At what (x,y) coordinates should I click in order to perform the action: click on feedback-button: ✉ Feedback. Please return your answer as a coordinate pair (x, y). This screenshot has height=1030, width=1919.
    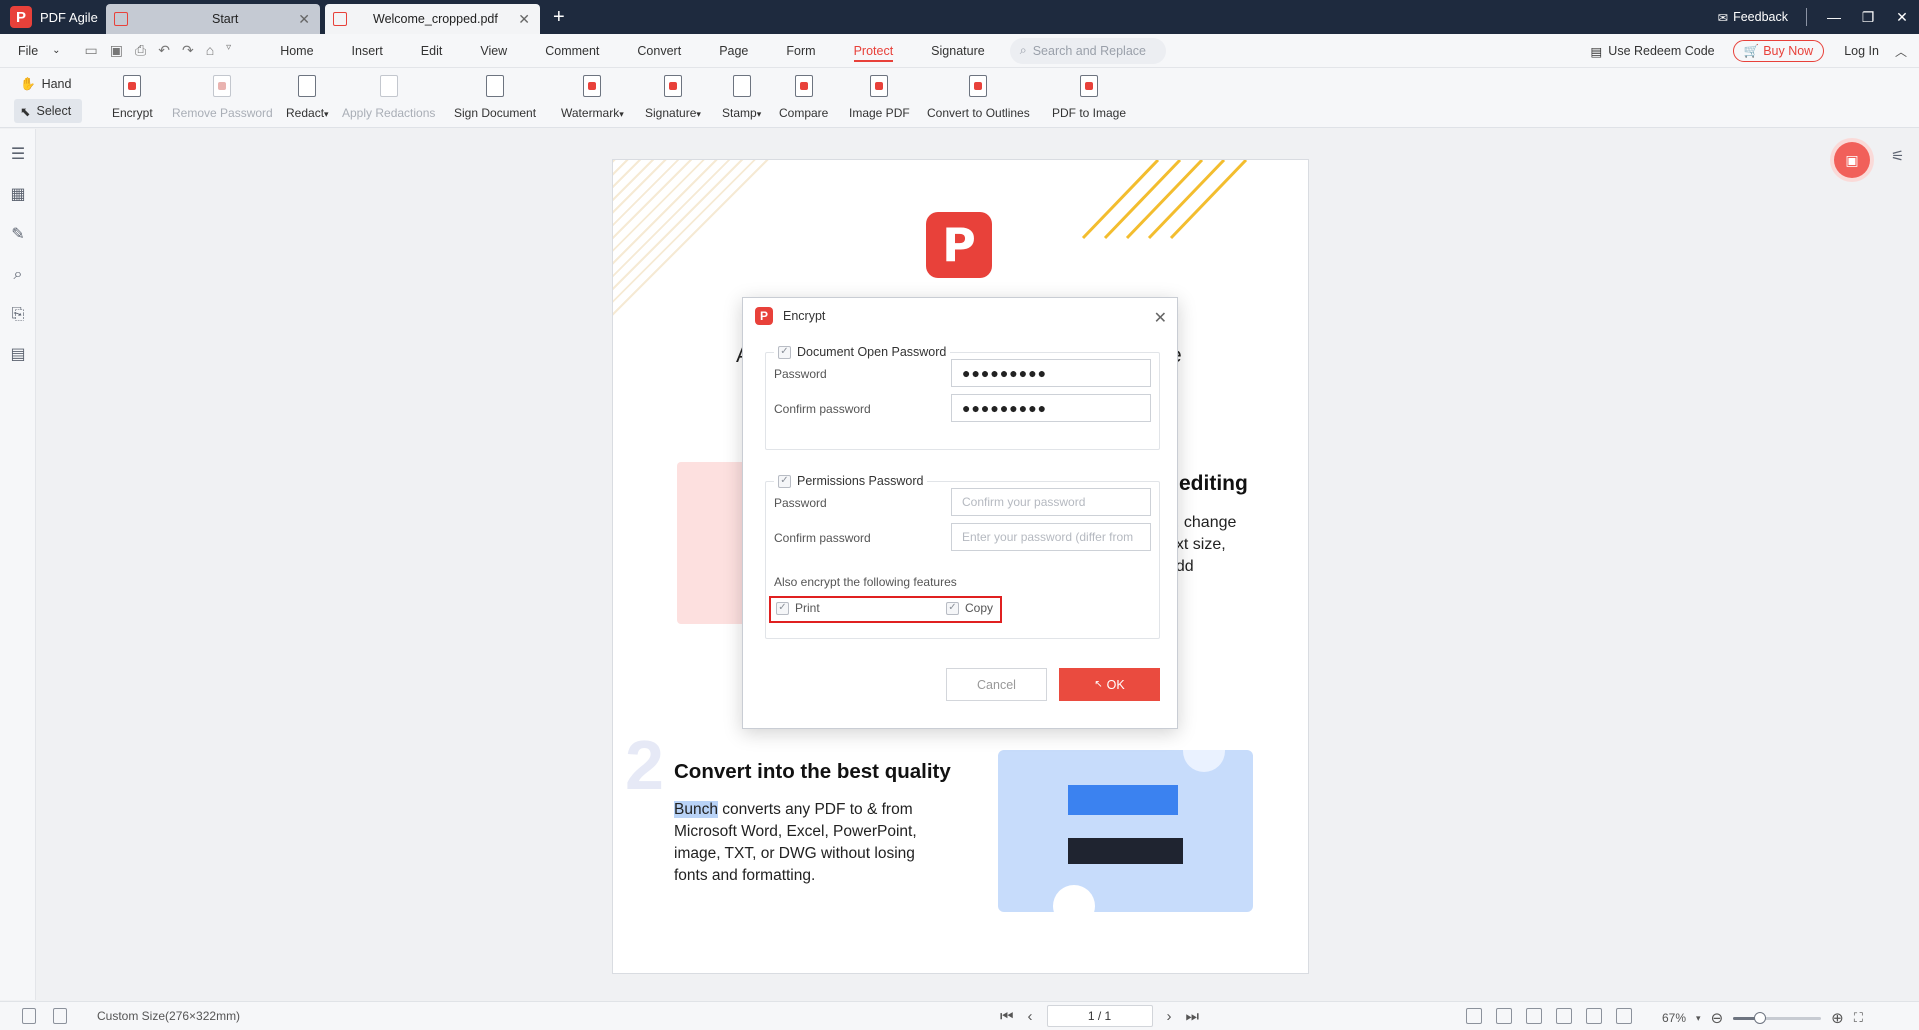
    Looking at the image, I should click on (1753, 17).